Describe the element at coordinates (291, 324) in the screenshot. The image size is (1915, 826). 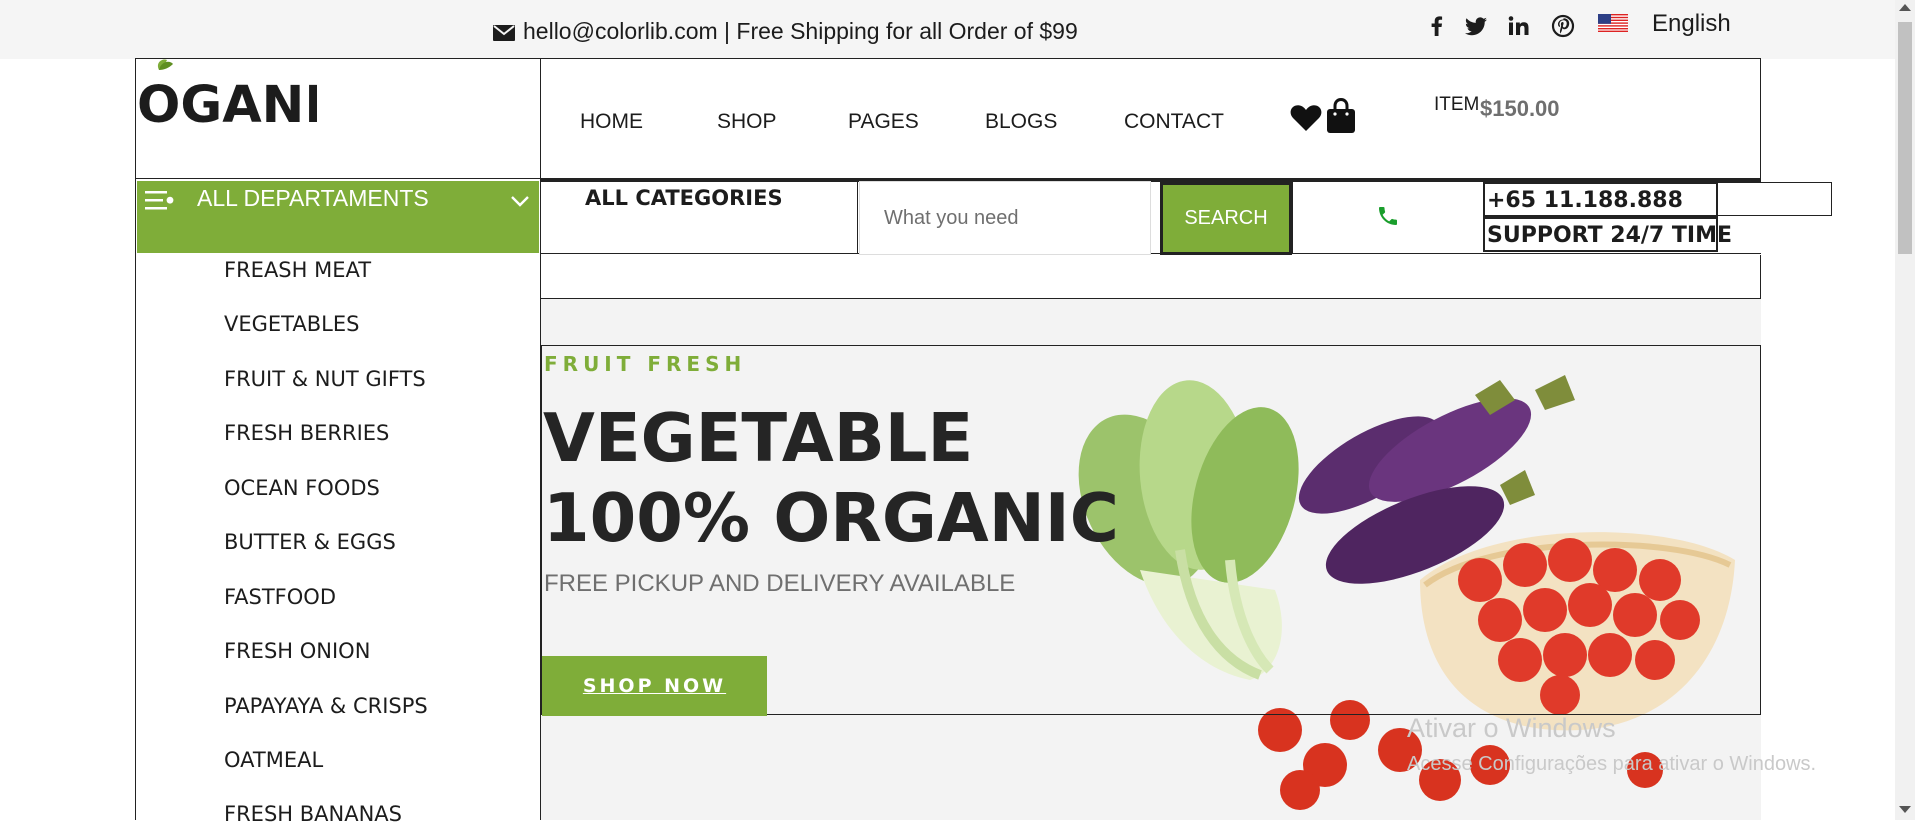
I see `department-item: VEGETABLES` at that location.